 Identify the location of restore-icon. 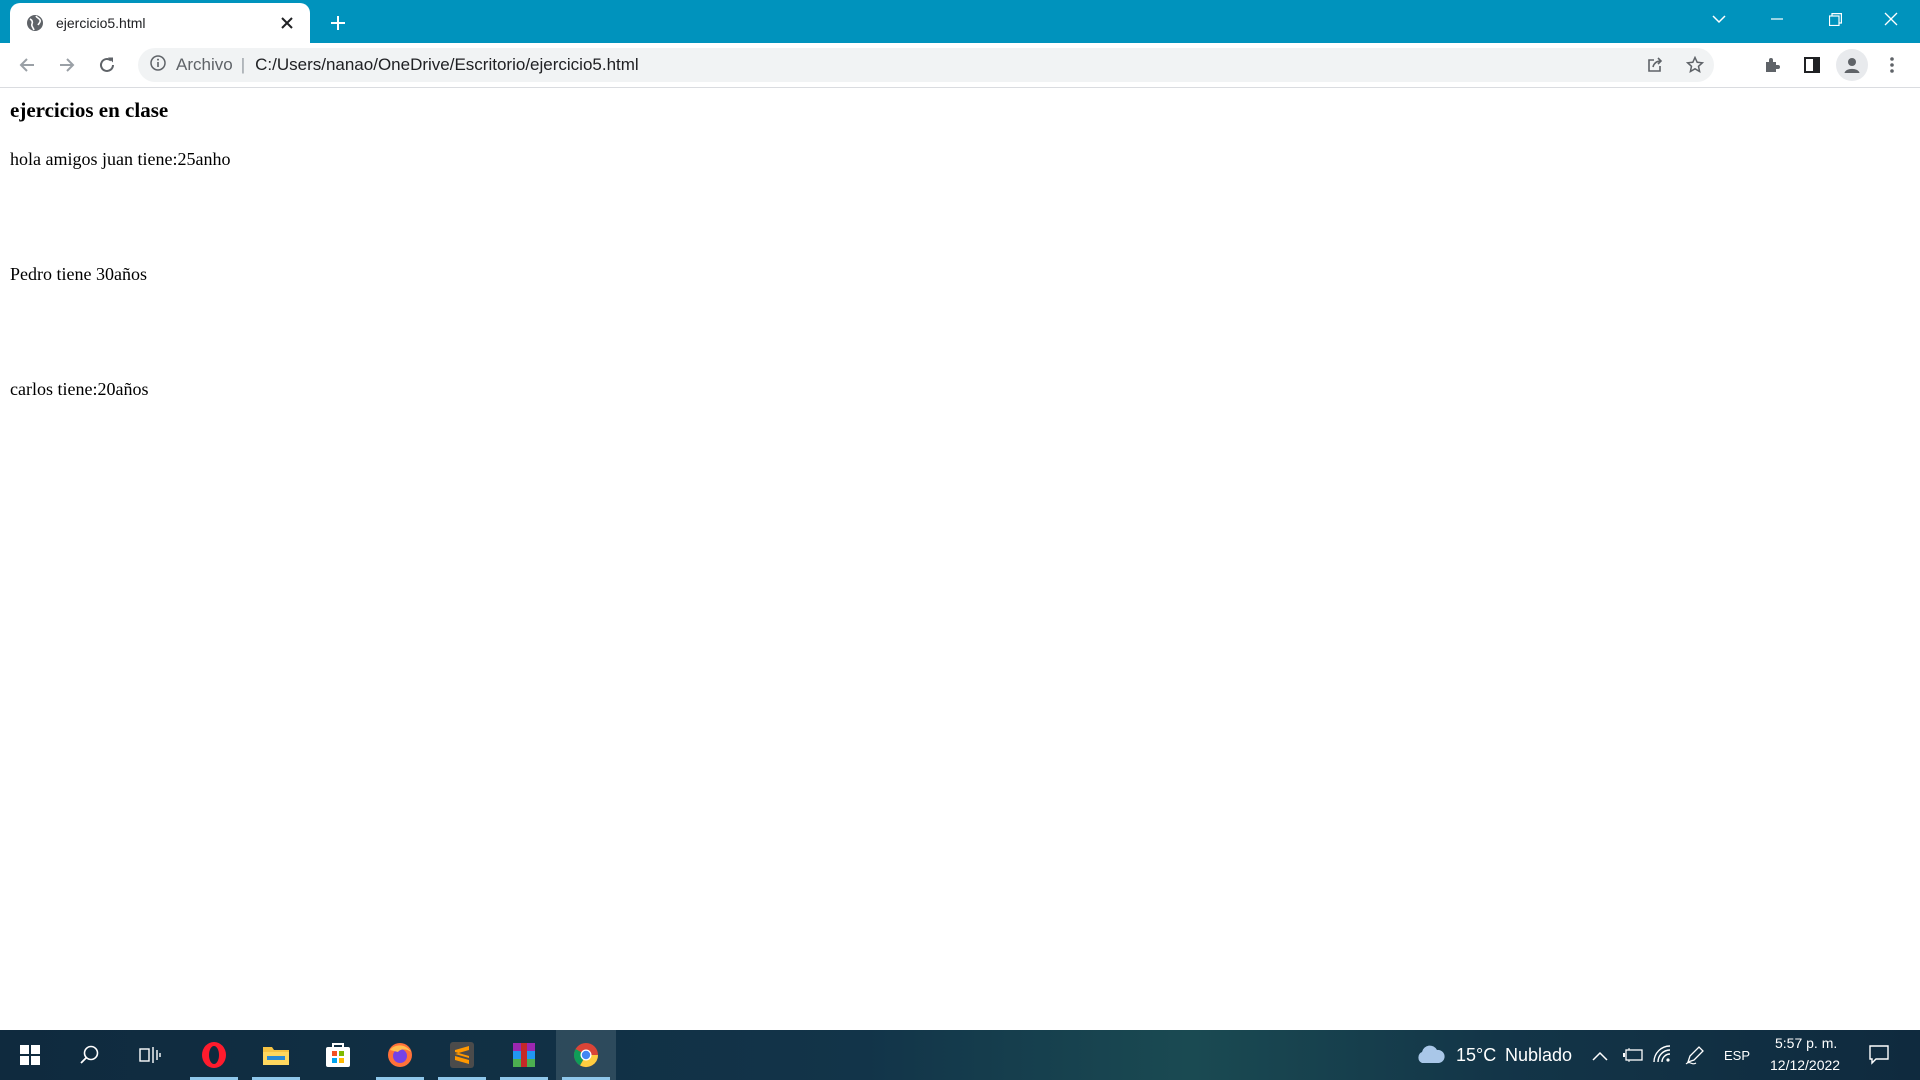
(1835, 19).